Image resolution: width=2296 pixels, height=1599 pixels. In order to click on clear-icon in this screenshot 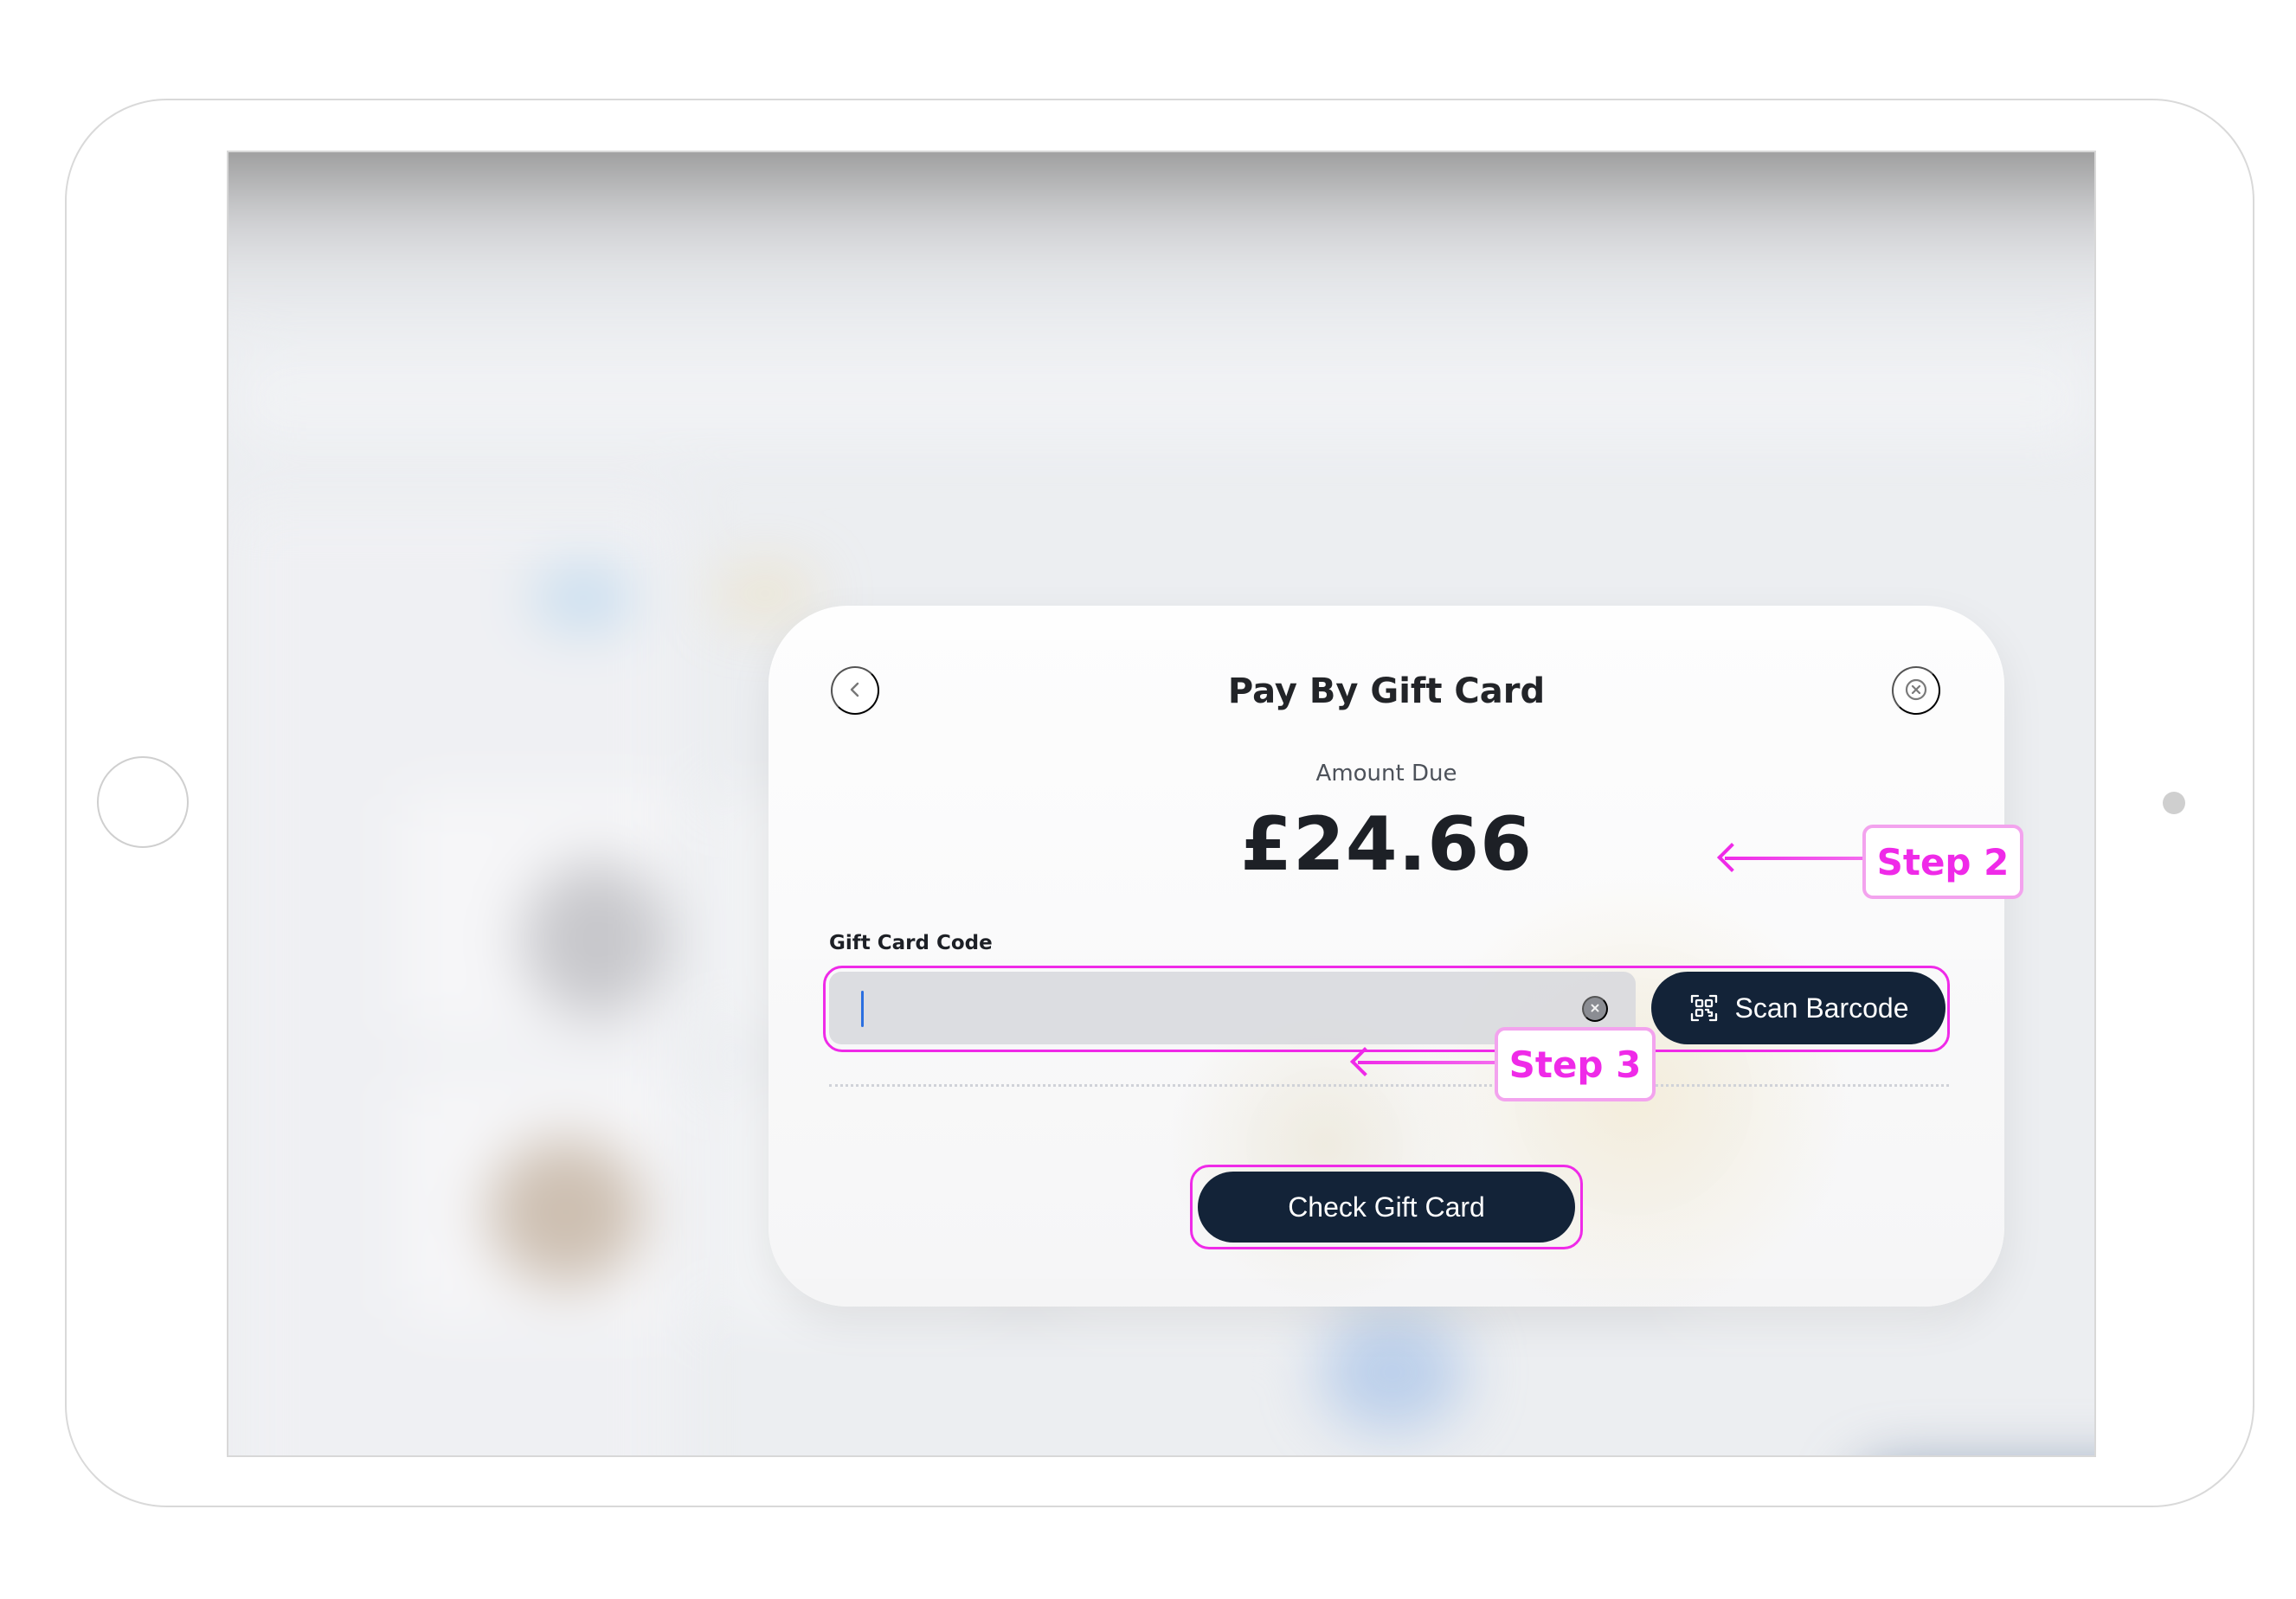, I will do `click(1595, 1009)`.